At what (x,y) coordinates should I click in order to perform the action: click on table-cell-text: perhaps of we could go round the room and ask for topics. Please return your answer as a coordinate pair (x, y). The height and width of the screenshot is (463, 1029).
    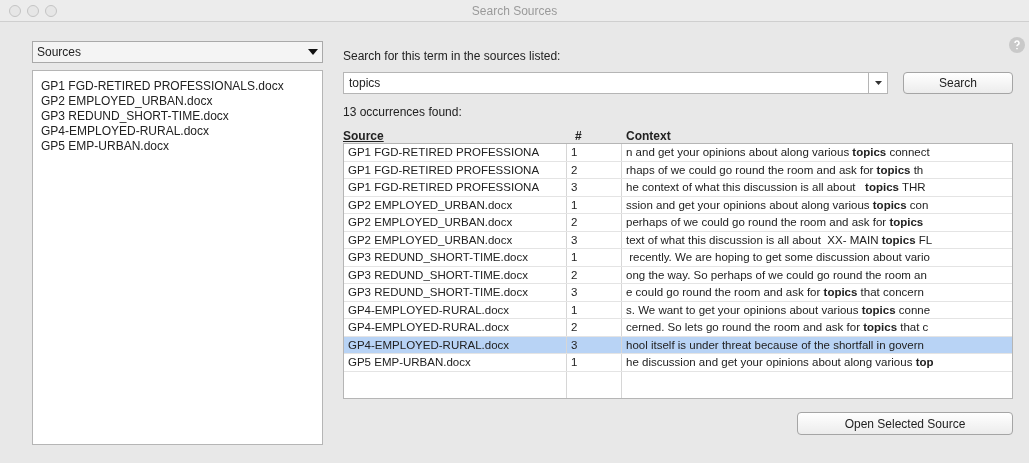
    Looking at the image, I should click on (775, 222).